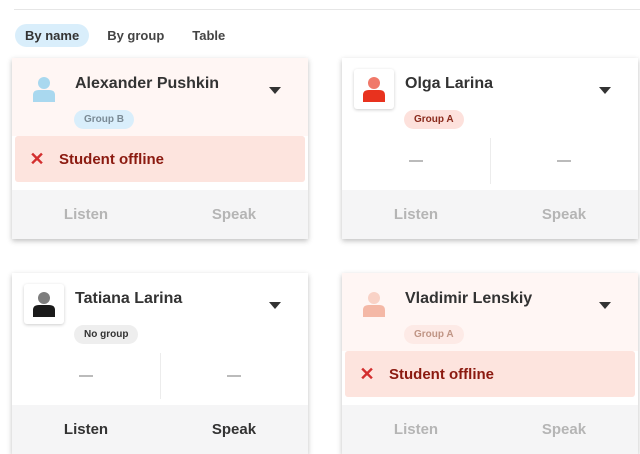  What do you see at coordinates (160, 312) in the screenshot?
I see `student-card-header: Tatiana Larina No group` at bounding box center [160, 312].